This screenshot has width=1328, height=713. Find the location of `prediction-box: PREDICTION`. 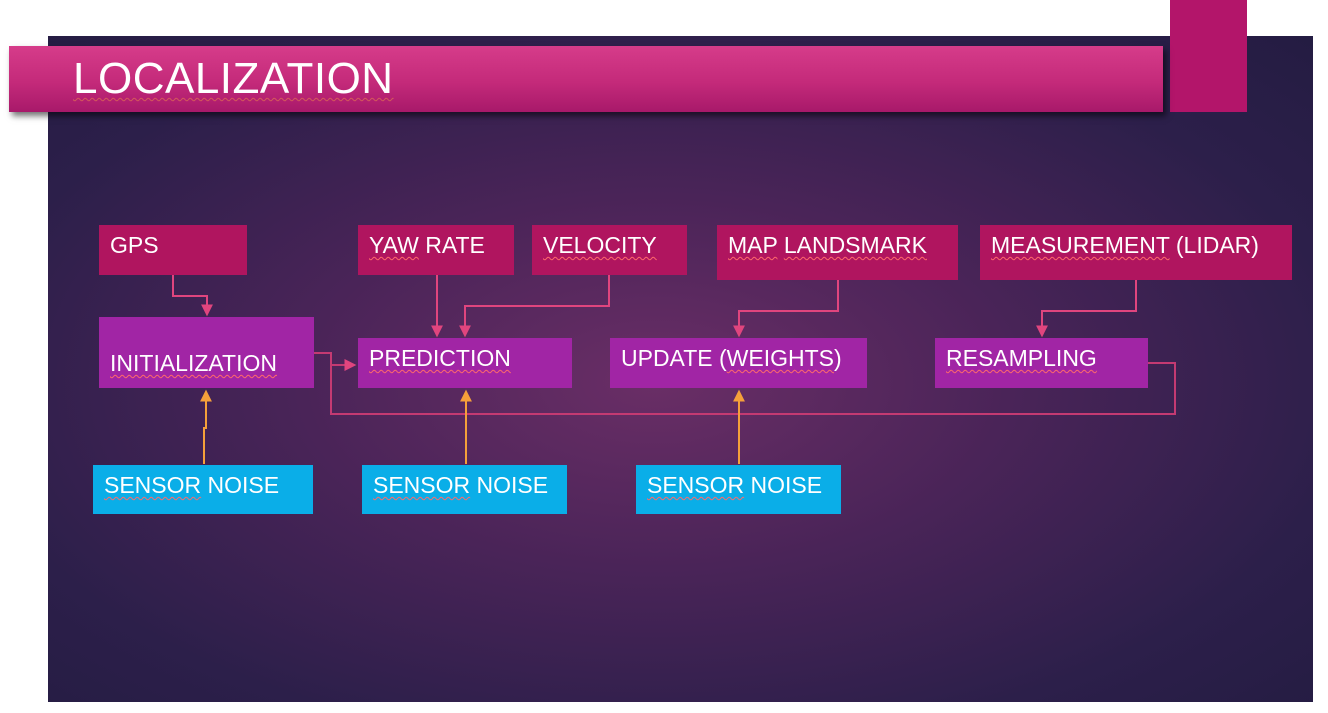

prediction-box: PREDICTION is located at coordinates (465, 363).